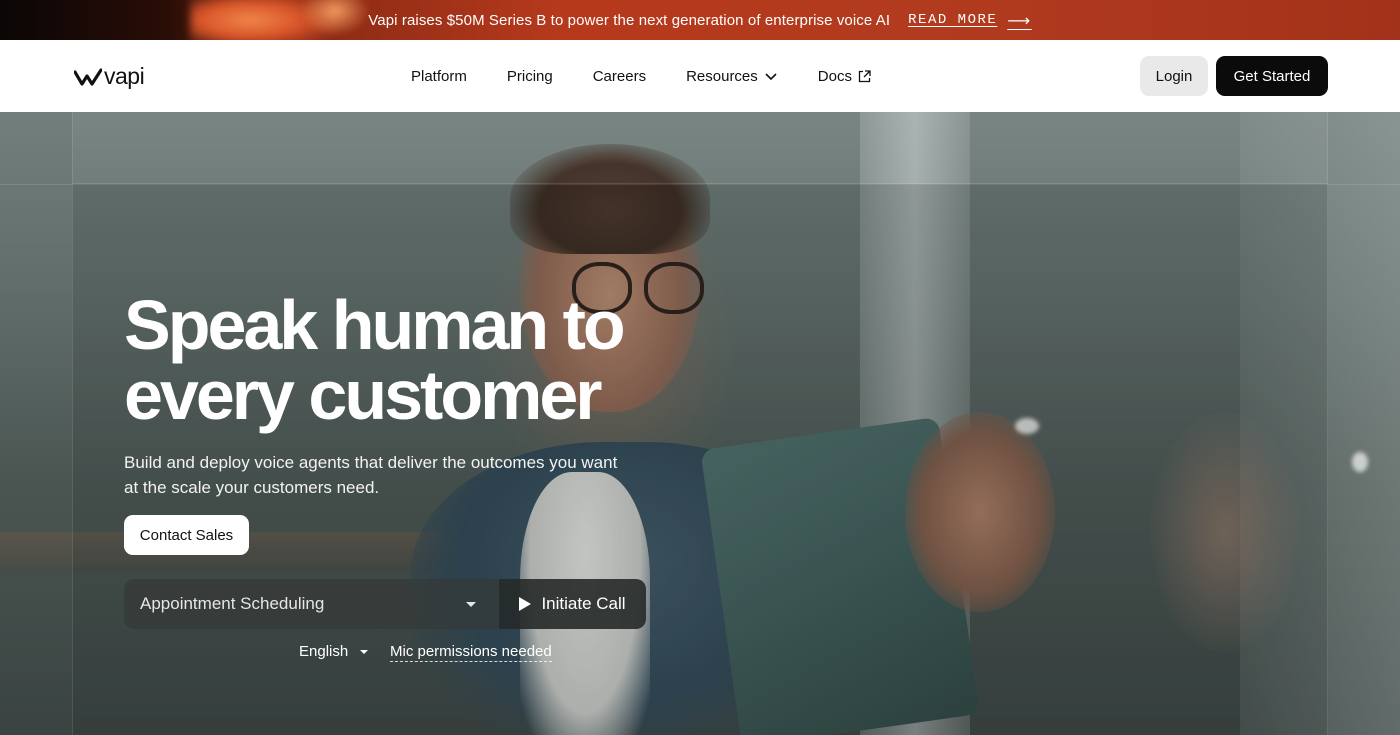 The height and width of the screenshot is (735, 1400). I want to click on nav-item-label: Careers, so click(619, 76).